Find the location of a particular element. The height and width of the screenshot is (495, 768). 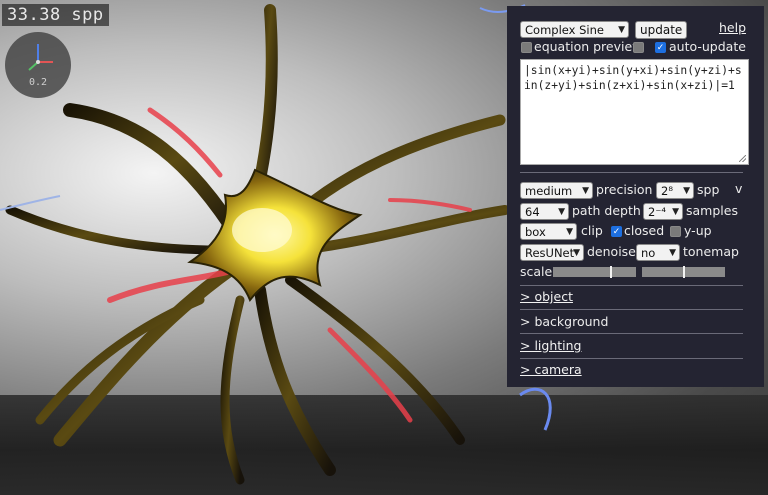

precision-label: precision is located at coordinates (624, 189).